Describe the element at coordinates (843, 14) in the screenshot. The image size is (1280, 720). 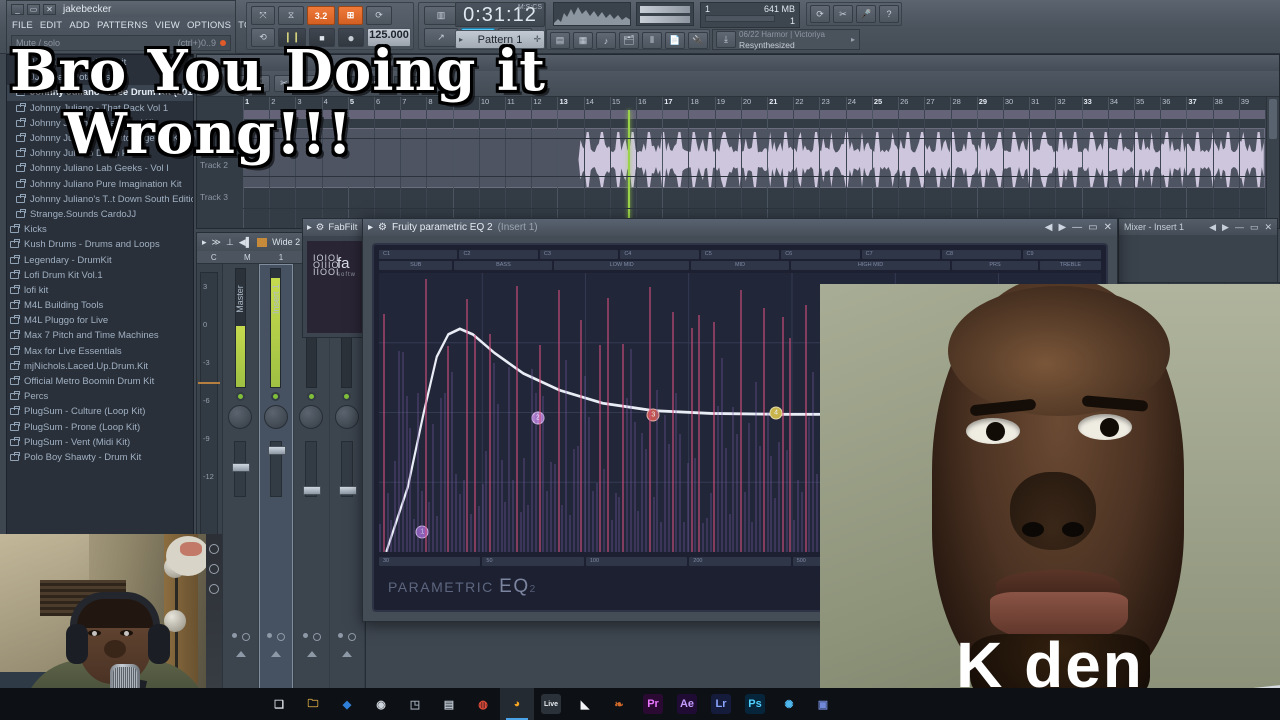
I see `scissors-icon: ✂` at that location.